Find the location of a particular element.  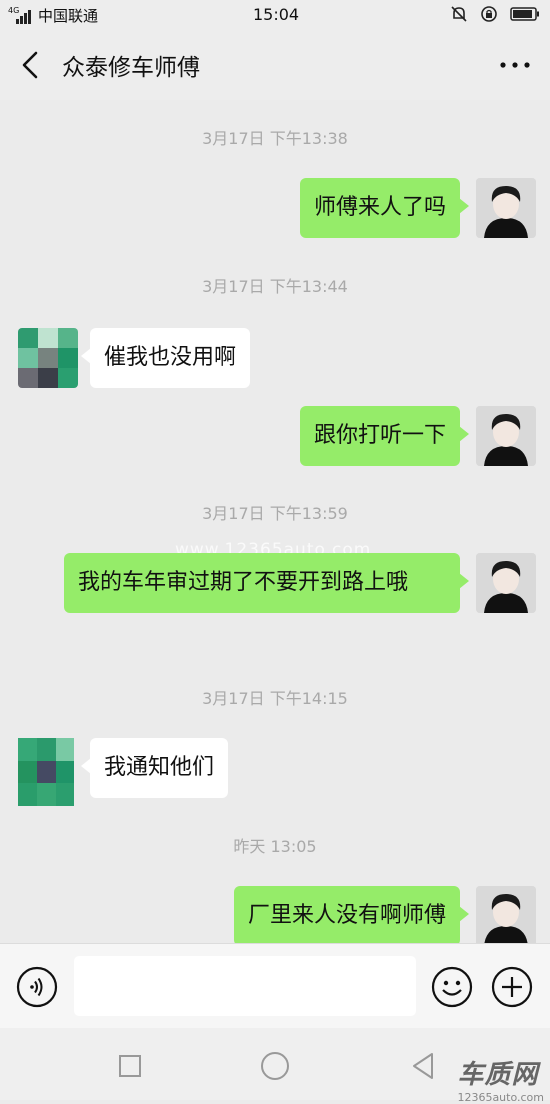

timestamp: 昨天 13:05 is located at coordinates (275, 846).